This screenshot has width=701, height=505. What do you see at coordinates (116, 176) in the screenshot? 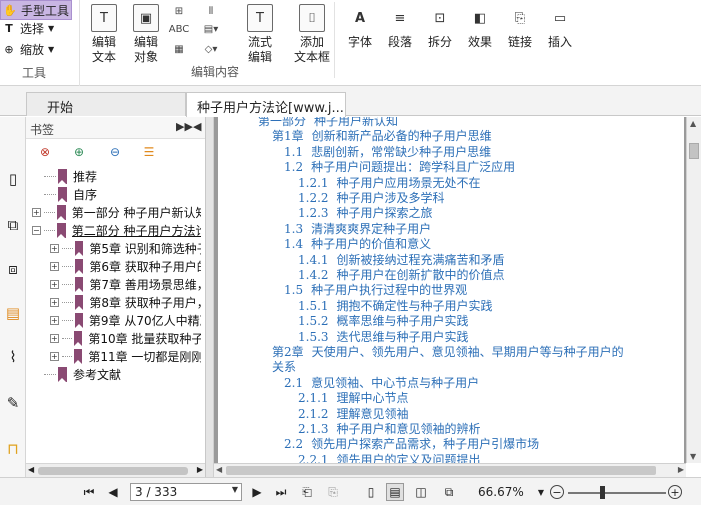
I see `bookmark-item: 推荐` at bounding box center [116, 176].